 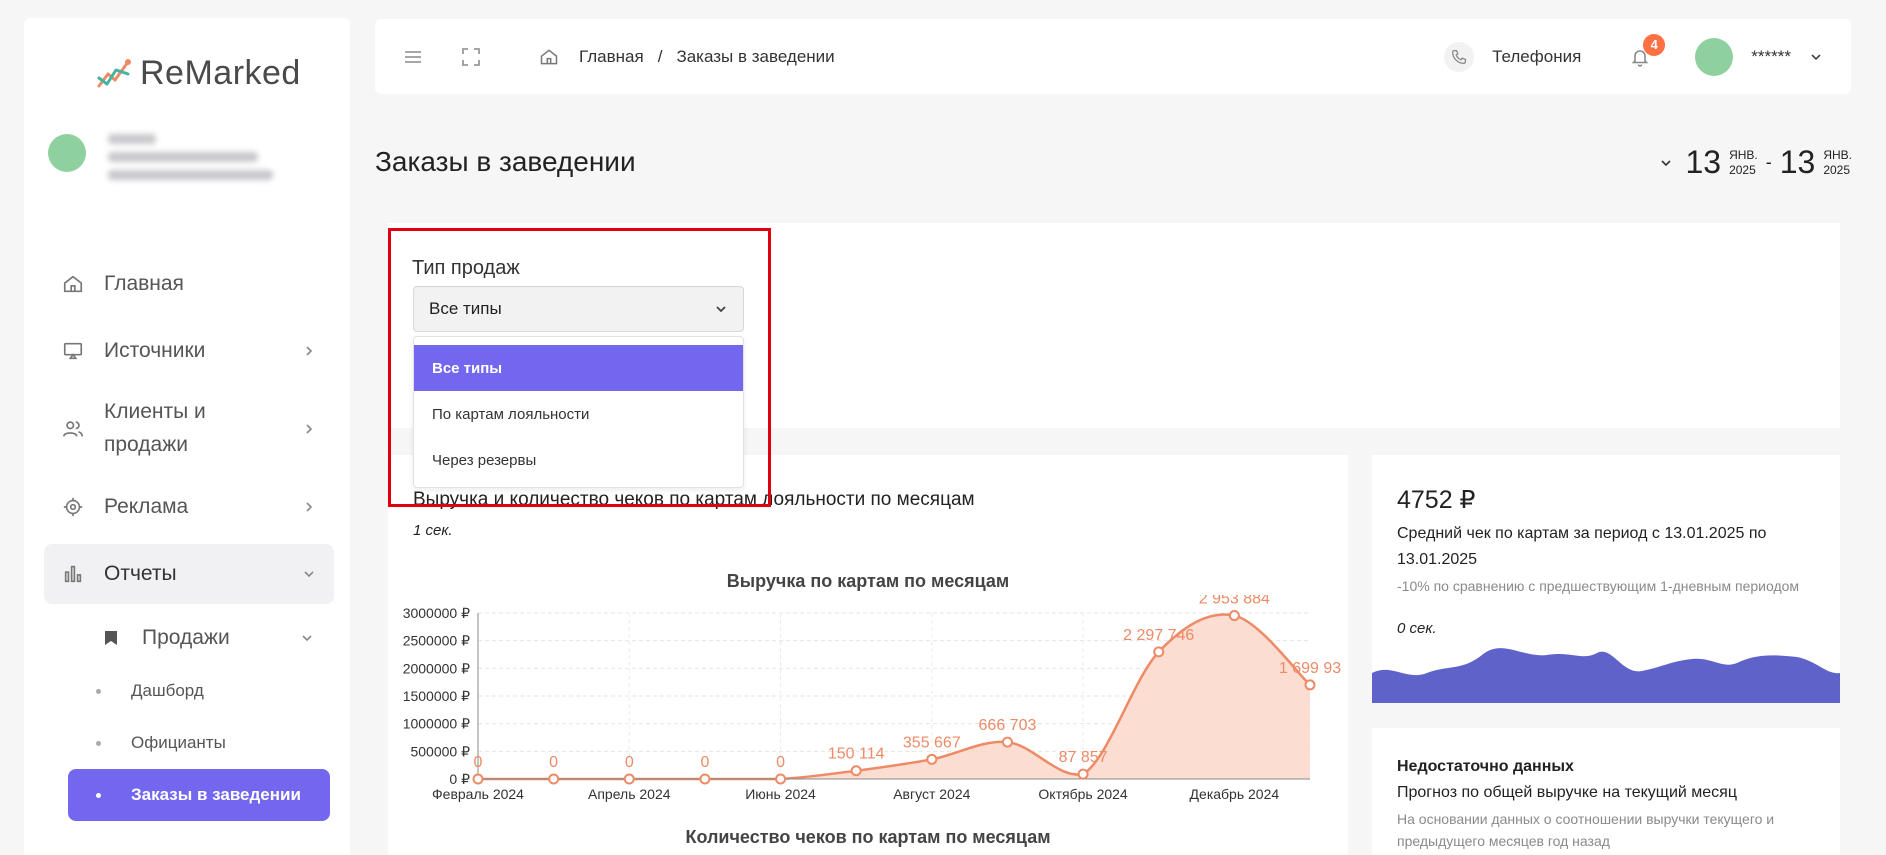 I want to click on chart2-title: Количество чеков по картам по месяцам, so click(x=868, y=837).